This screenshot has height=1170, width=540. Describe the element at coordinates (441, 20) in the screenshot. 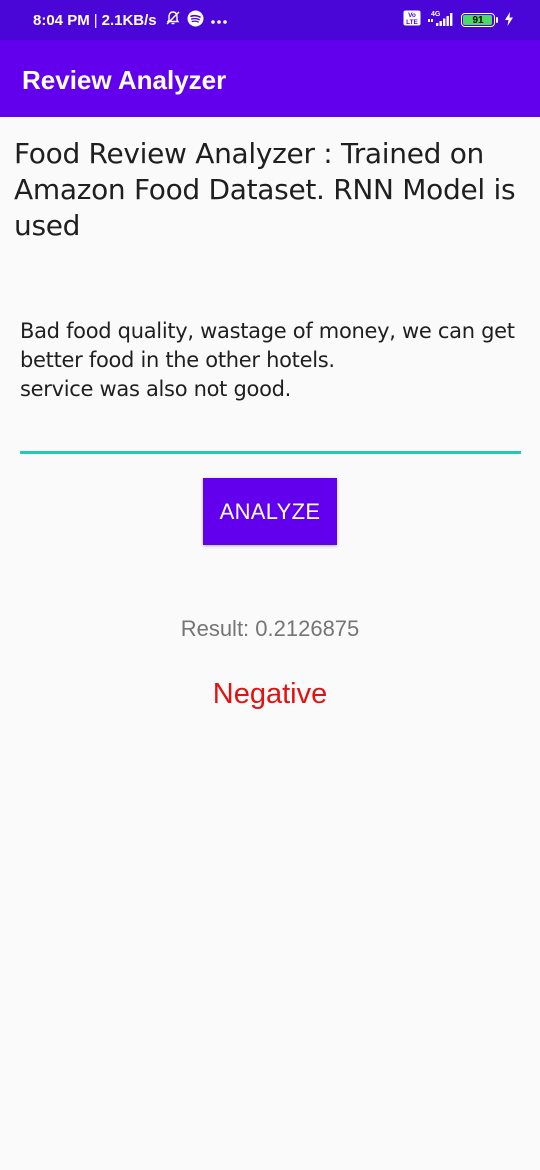

I see `signal-icon: 4G` at that location.